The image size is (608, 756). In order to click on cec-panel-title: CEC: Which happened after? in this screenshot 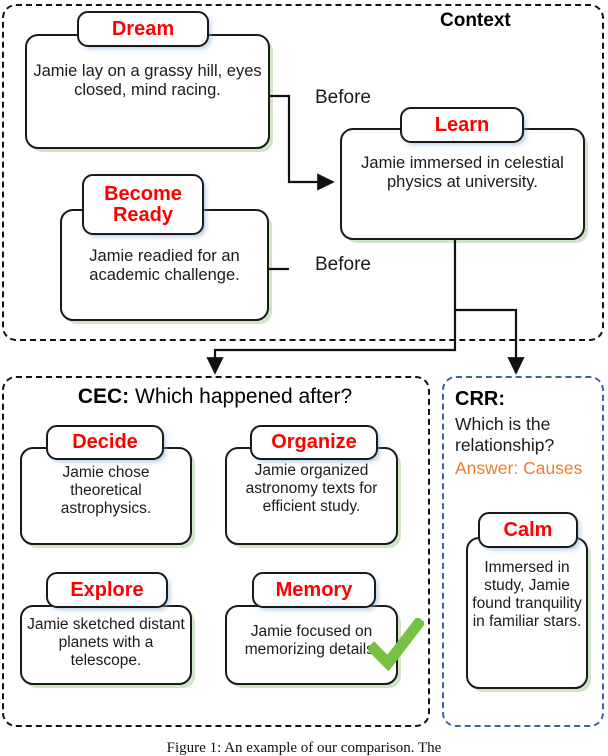, I will do `click(215, 397)`.